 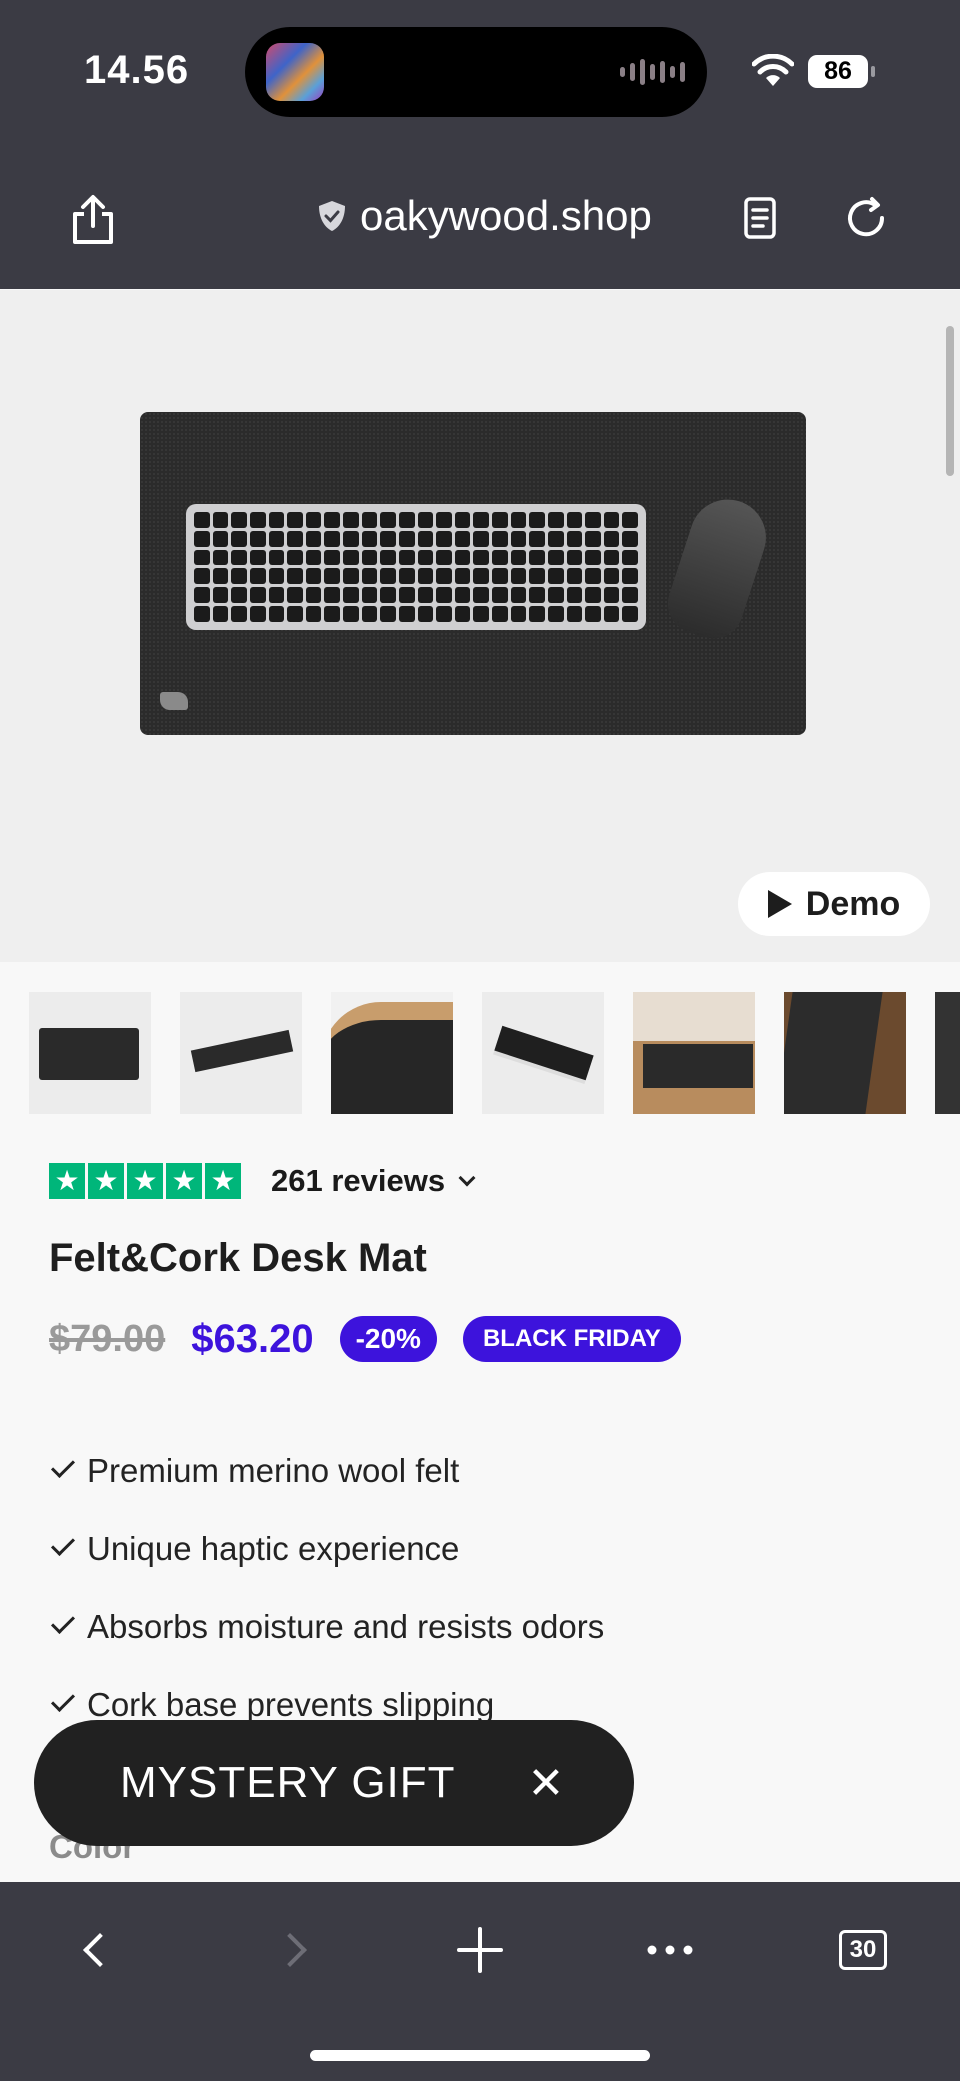 I want to click on product-title: Felt&Cork Desk Mat, so click(x=238, y=1258).